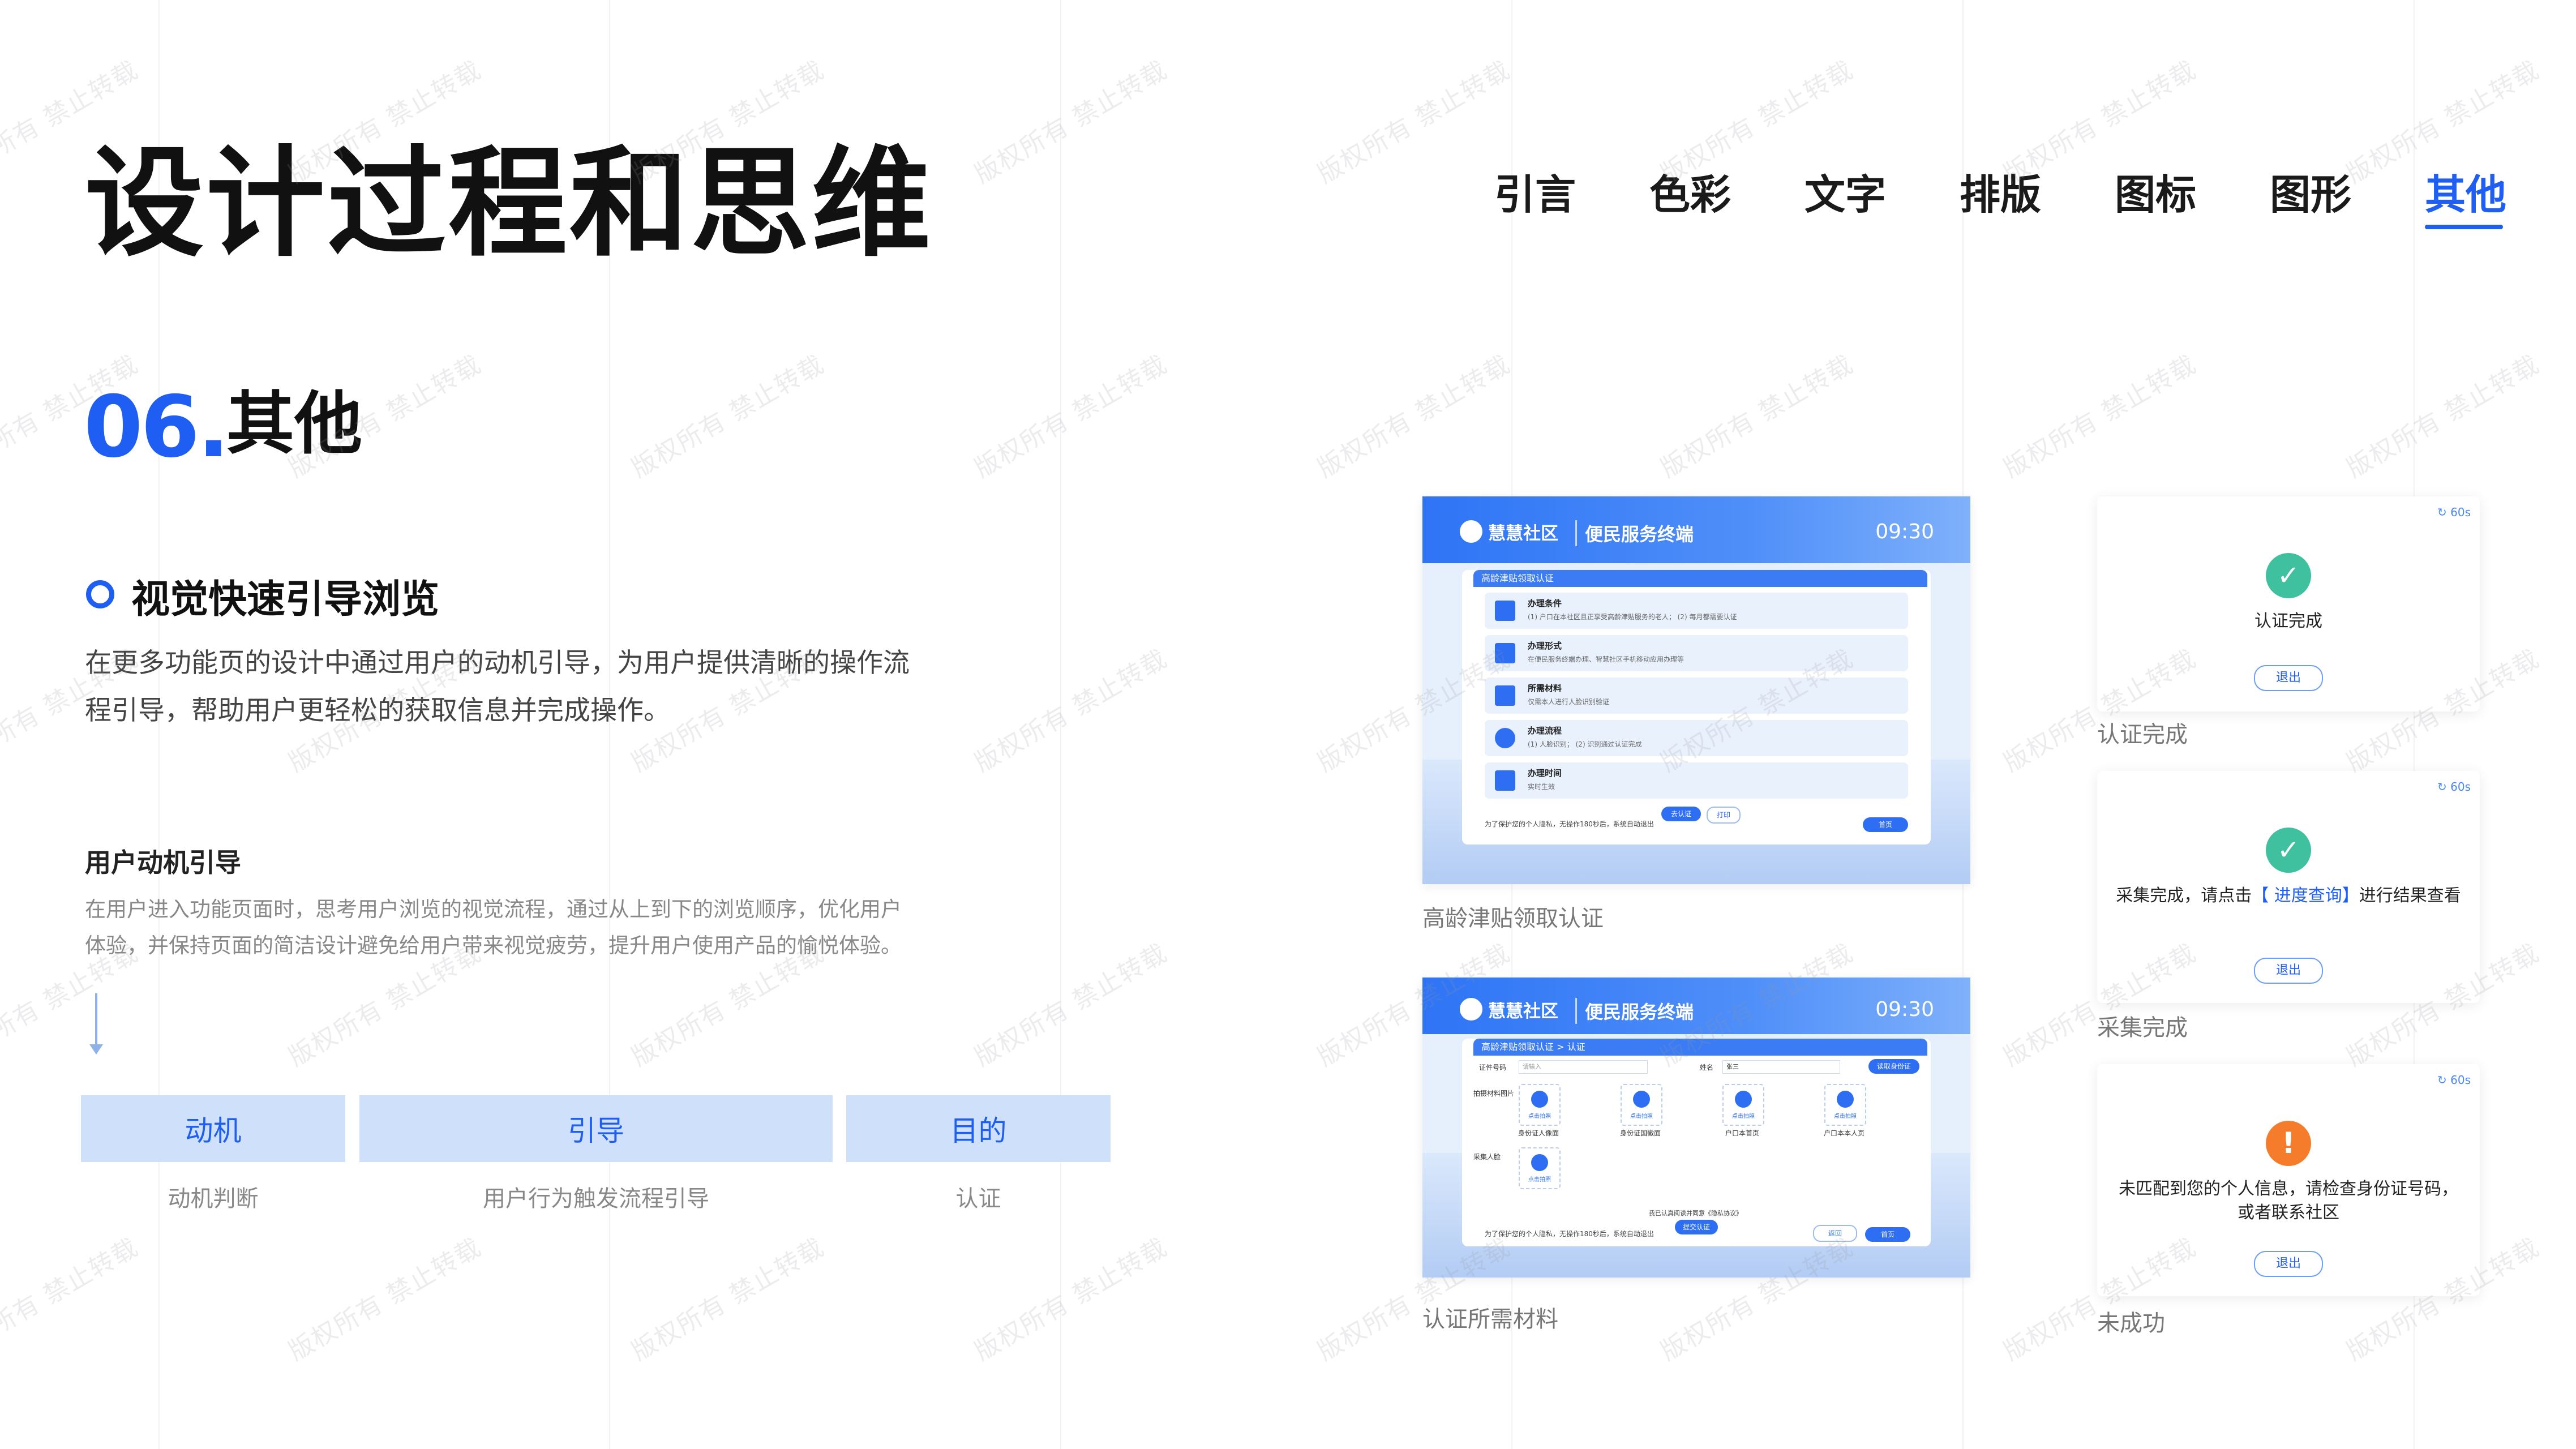 The width and height of the screenshot is (2576, 1449). I want to click on nav-item-color: 色彩, so click(1727, 201).